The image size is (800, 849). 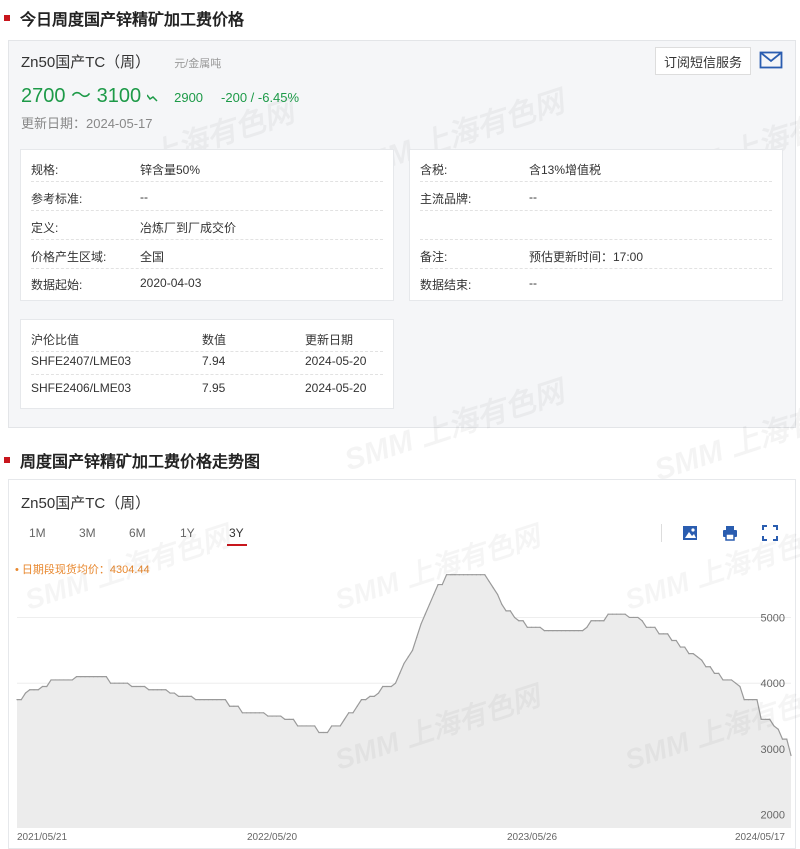 I want to click on subscribe-sms-button: 订阅短信服务, so click(x=703, y=61).